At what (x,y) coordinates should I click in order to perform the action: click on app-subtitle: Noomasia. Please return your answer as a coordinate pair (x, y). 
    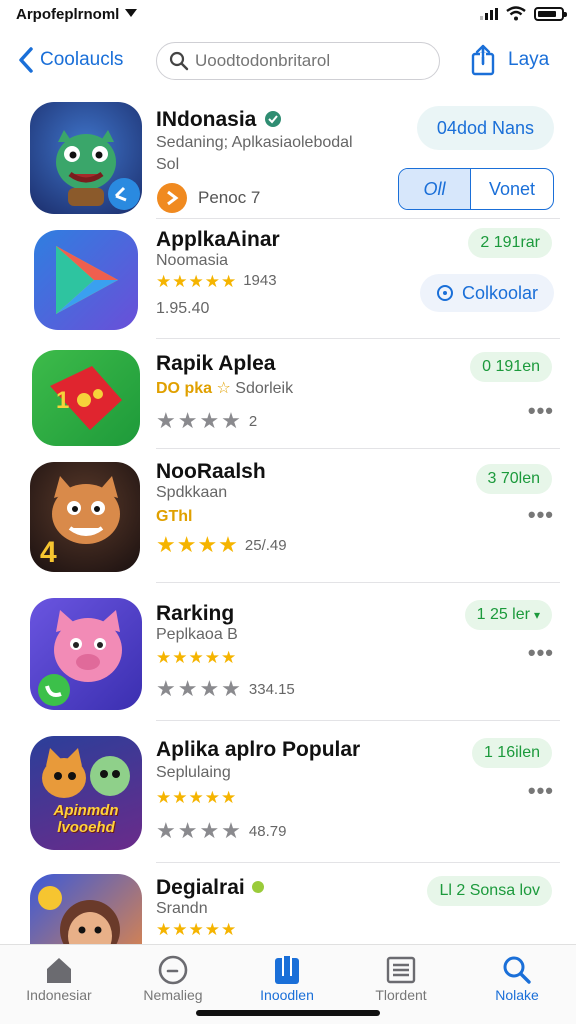
    Looking at the image, I should click on (192, 260).